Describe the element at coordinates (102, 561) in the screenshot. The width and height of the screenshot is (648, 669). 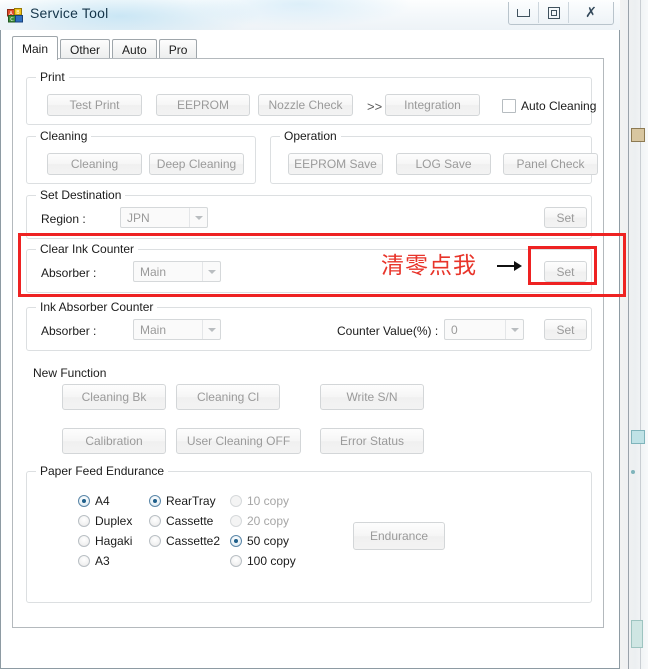
I see `radio-a3-label: A3` at that location.